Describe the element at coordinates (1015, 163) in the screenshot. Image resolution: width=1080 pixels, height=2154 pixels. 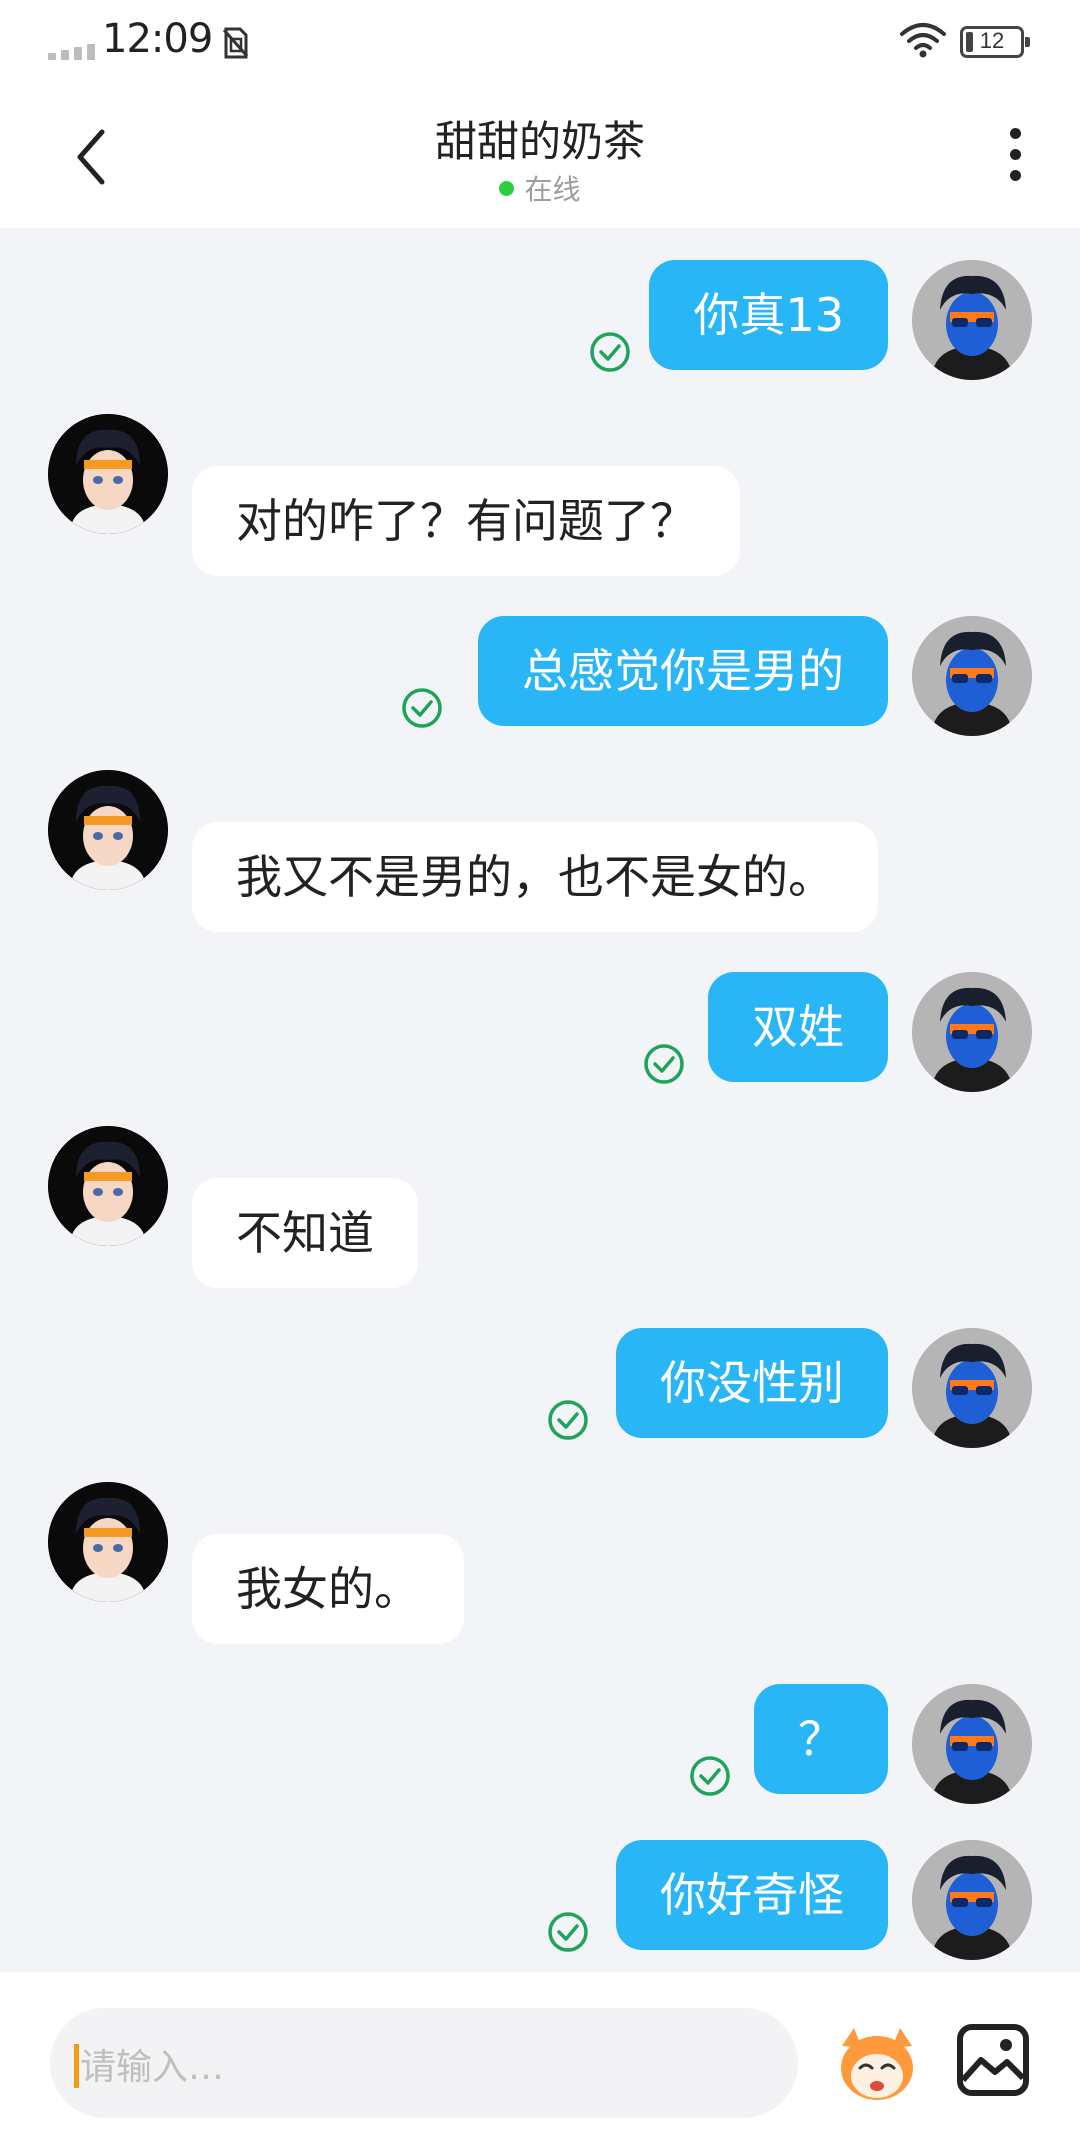
I see `more-options-icon` at that location.